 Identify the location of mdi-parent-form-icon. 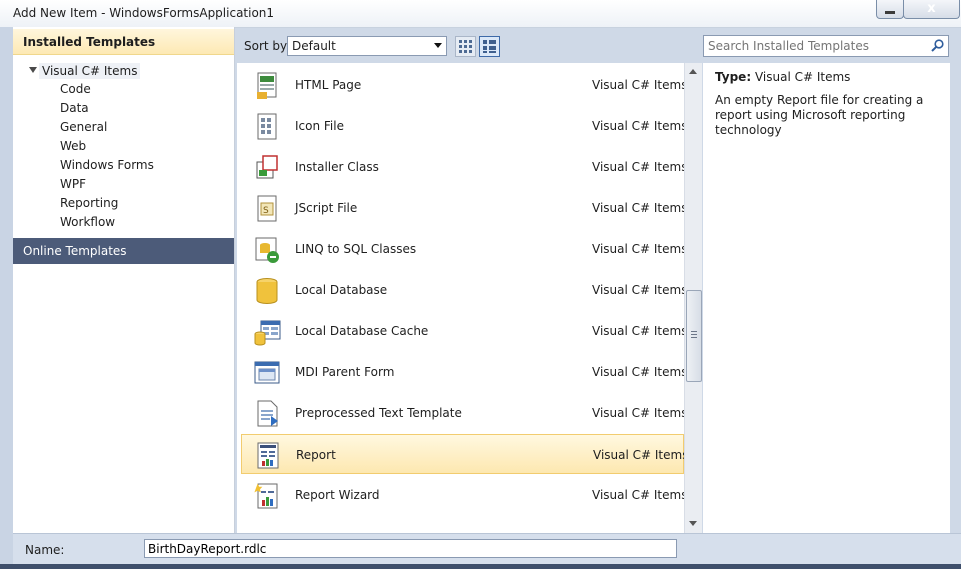
(267, 372).